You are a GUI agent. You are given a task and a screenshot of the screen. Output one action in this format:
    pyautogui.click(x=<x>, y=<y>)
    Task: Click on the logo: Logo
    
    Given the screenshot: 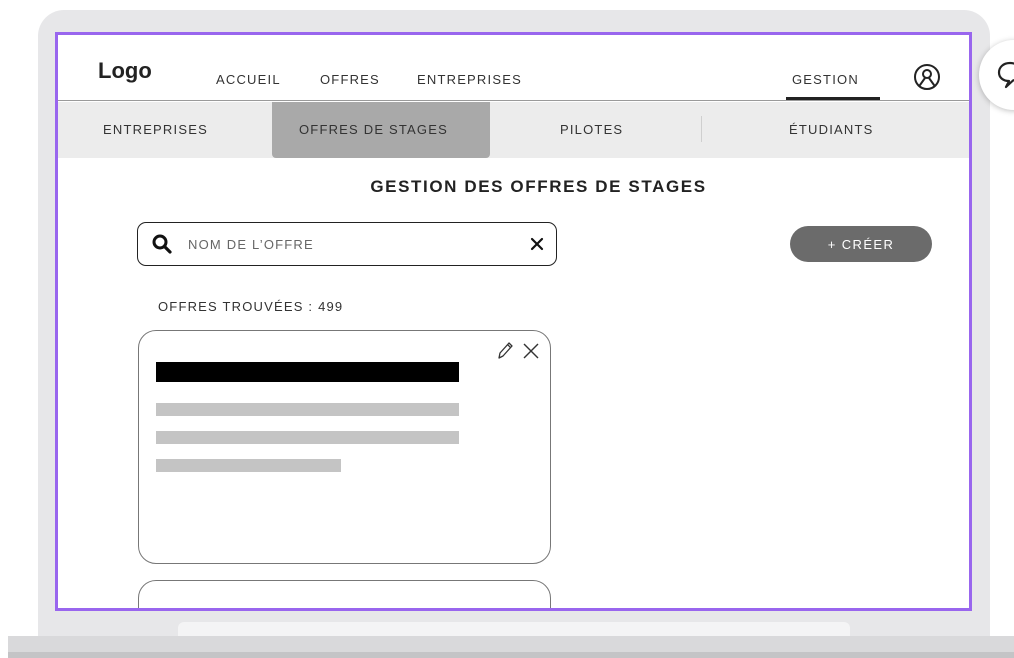 What is the action you would take?
    pyautogui.click(x=125, y=71)
    